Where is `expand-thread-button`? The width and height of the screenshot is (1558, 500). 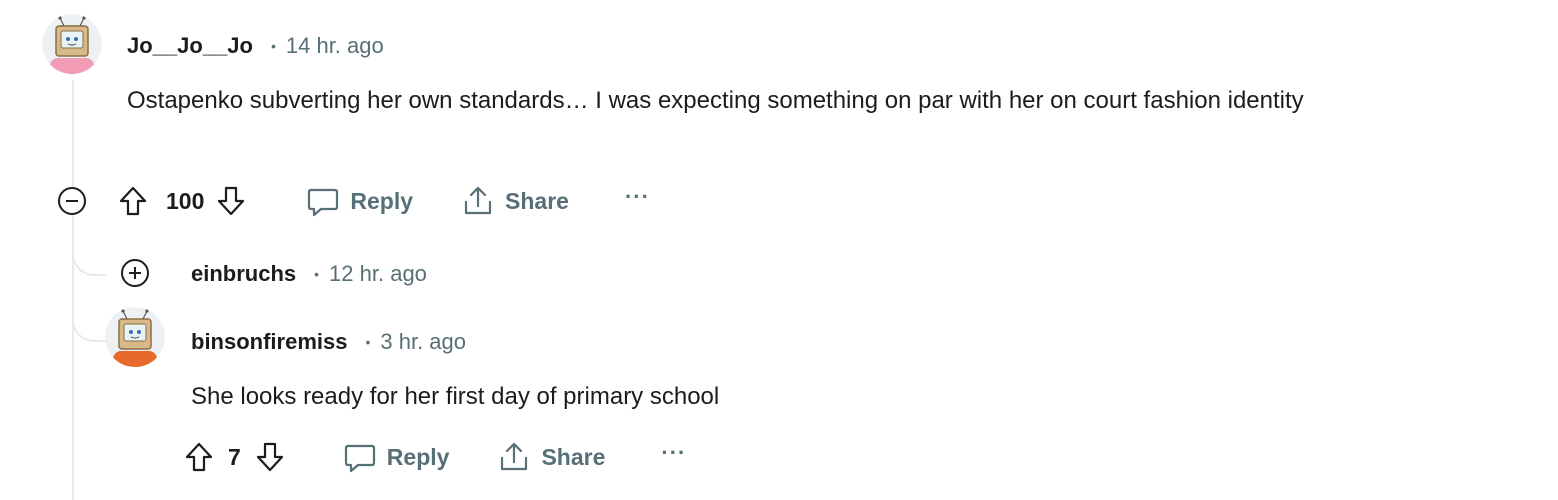 expand-thread-button is located at coordinates (135, 273).